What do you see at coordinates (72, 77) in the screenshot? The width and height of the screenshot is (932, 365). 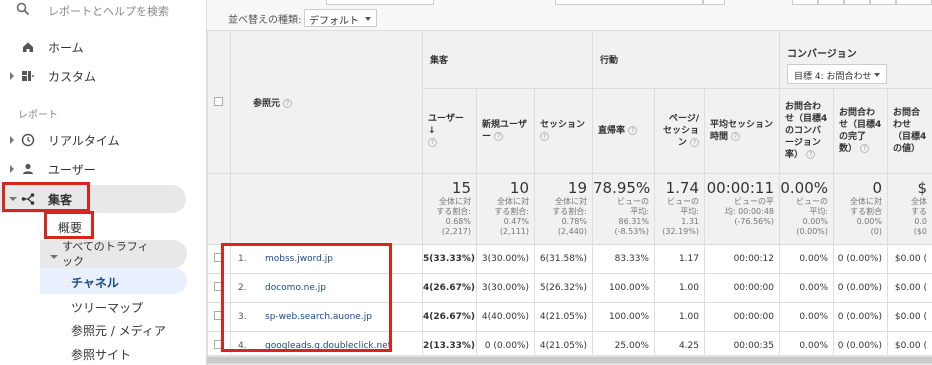 I see `sidebar-item-label: カスタム` at bounding box center [72, 77].